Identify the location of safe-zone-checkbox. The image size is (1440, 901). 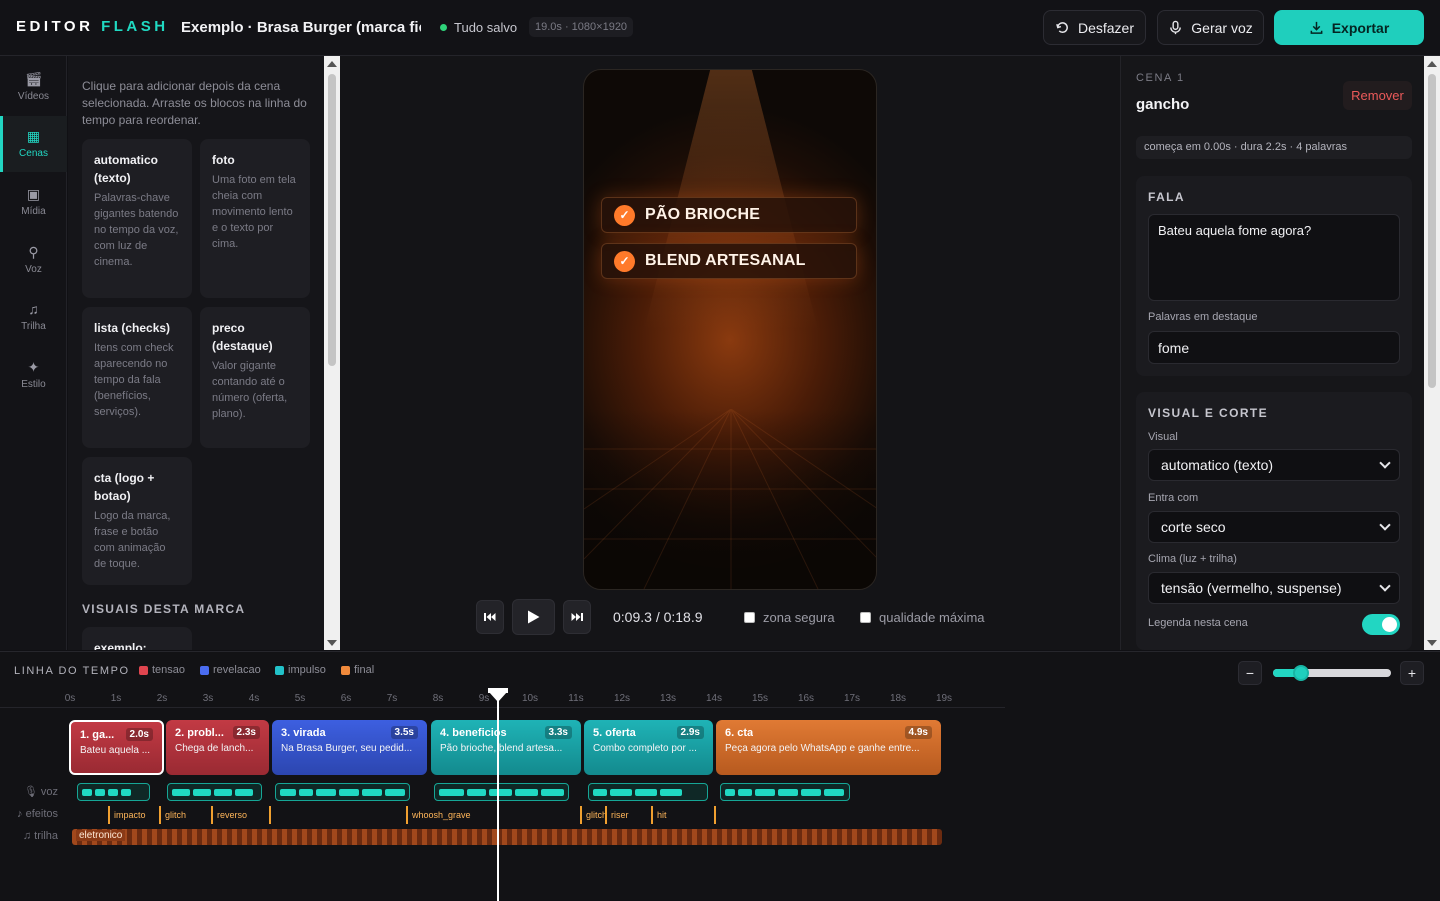
(749, 617).